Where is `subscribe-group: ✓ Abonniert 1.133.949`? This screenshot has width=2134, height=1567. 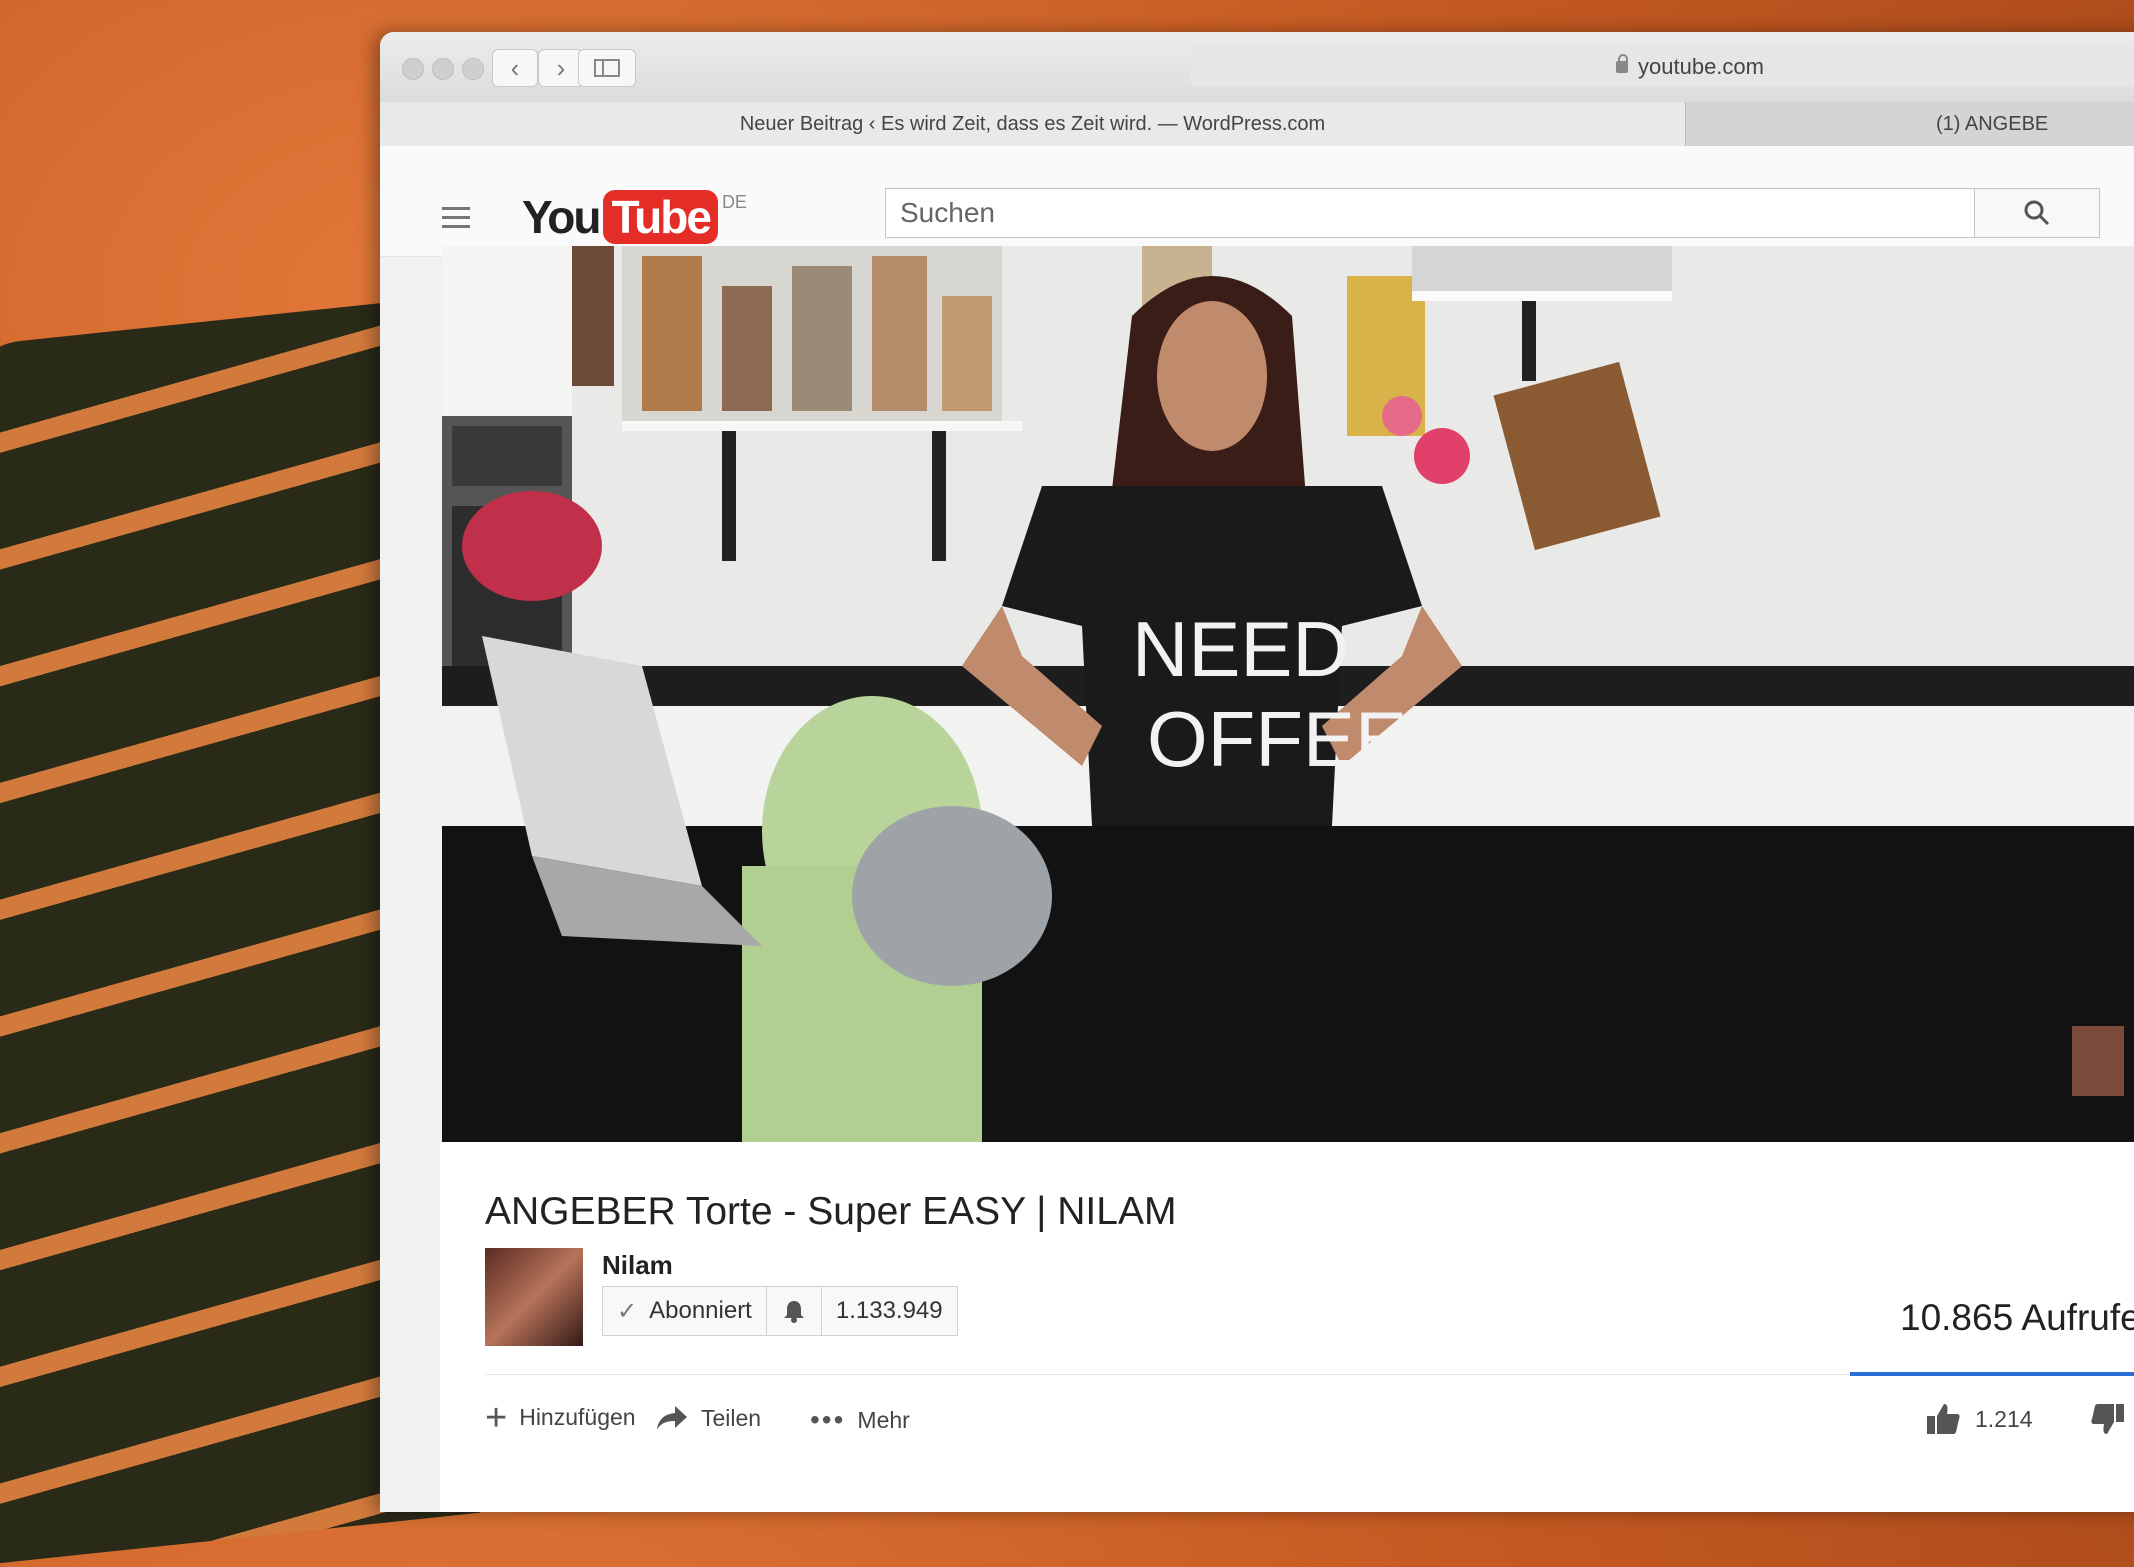
subscribe-group: ✓ Abonniert 1.133.949 is located at coordinates (780, 1311).